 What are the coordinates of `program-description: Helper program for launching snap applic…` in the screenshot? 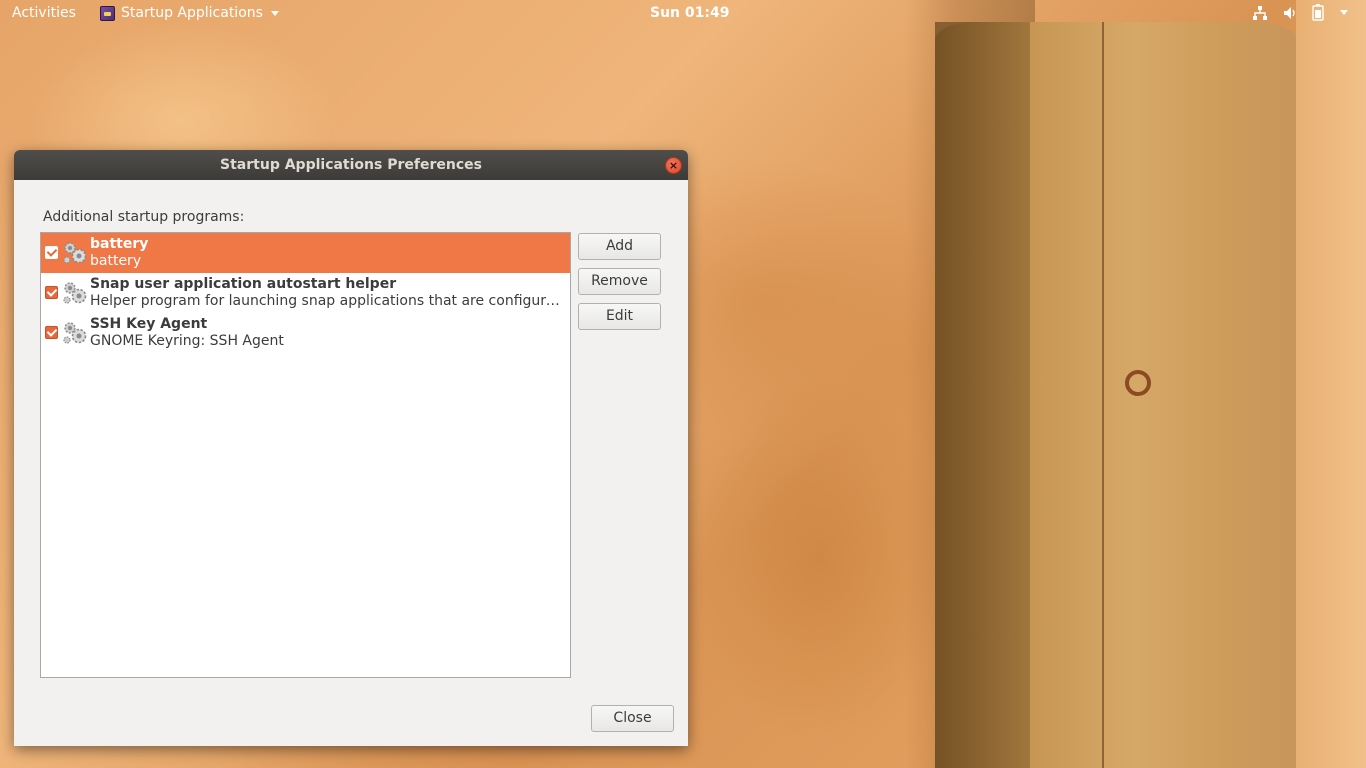 It's located at (327, 301).